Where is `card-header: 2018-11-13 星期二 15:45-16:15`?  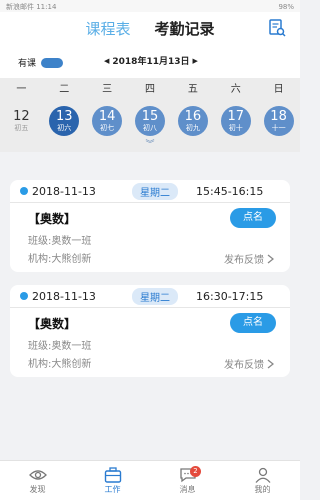 card-header: 2018-11-13 星期二 15:45-16:15 is located at coordinates (150, 191).